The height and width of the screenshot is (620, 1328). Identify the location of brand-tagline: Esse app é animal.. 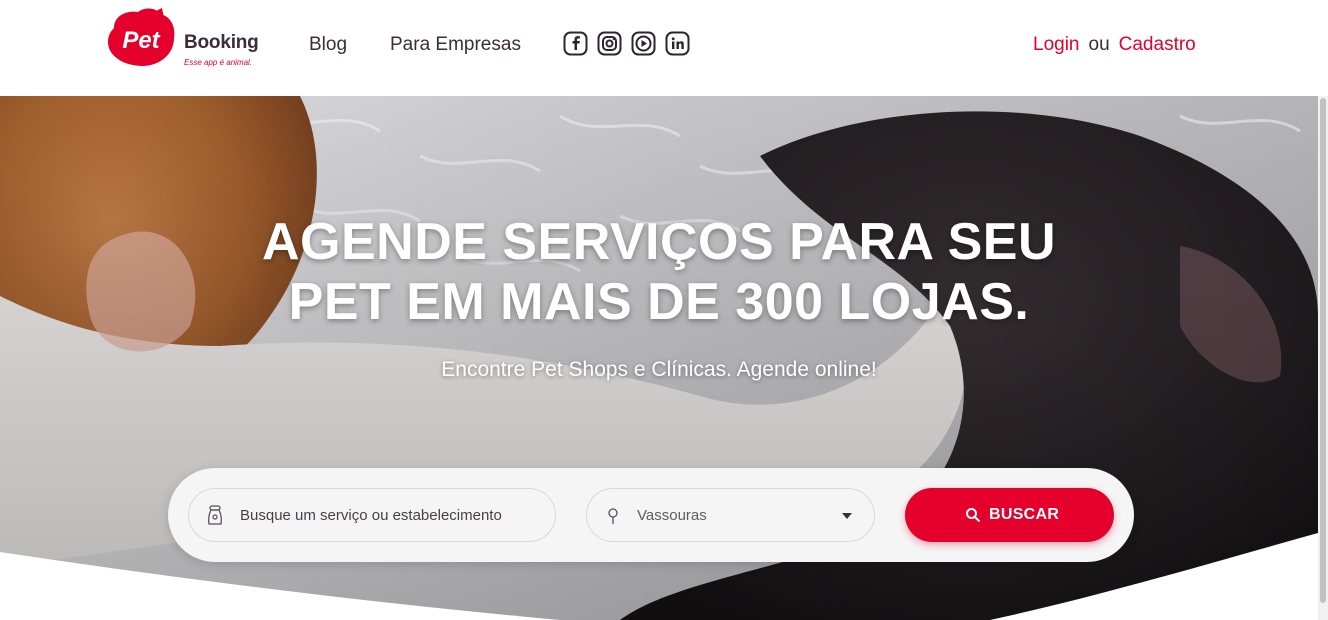
(218, 62).